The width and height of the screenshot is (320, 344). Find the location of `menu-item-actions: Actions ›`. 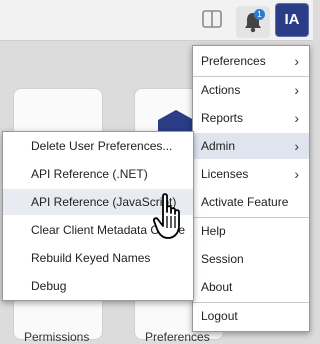

menu-item-actions: Actions › is located at coordinates (251, 90).